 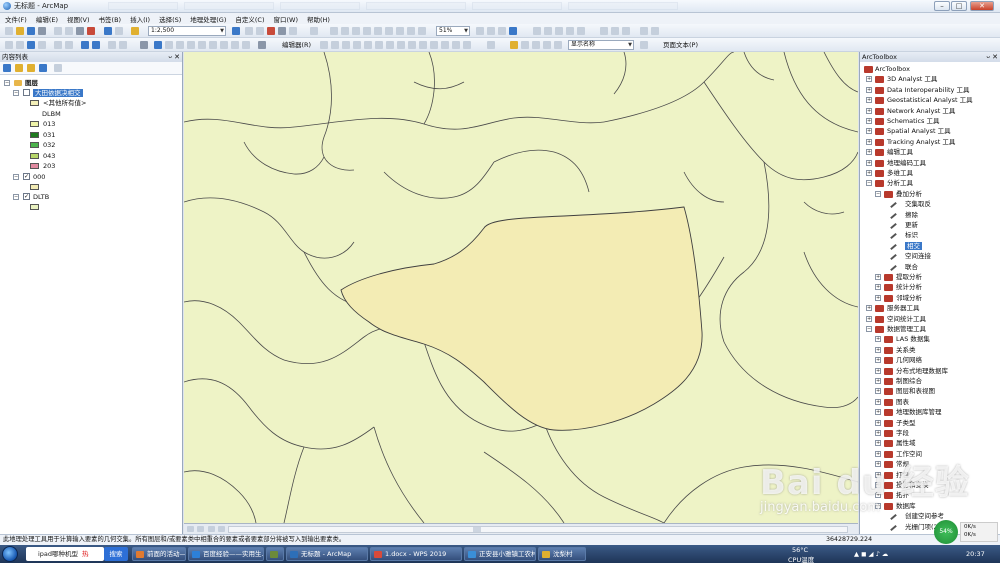 I want to click on layout-view-icon, so click(x=200, y=529).